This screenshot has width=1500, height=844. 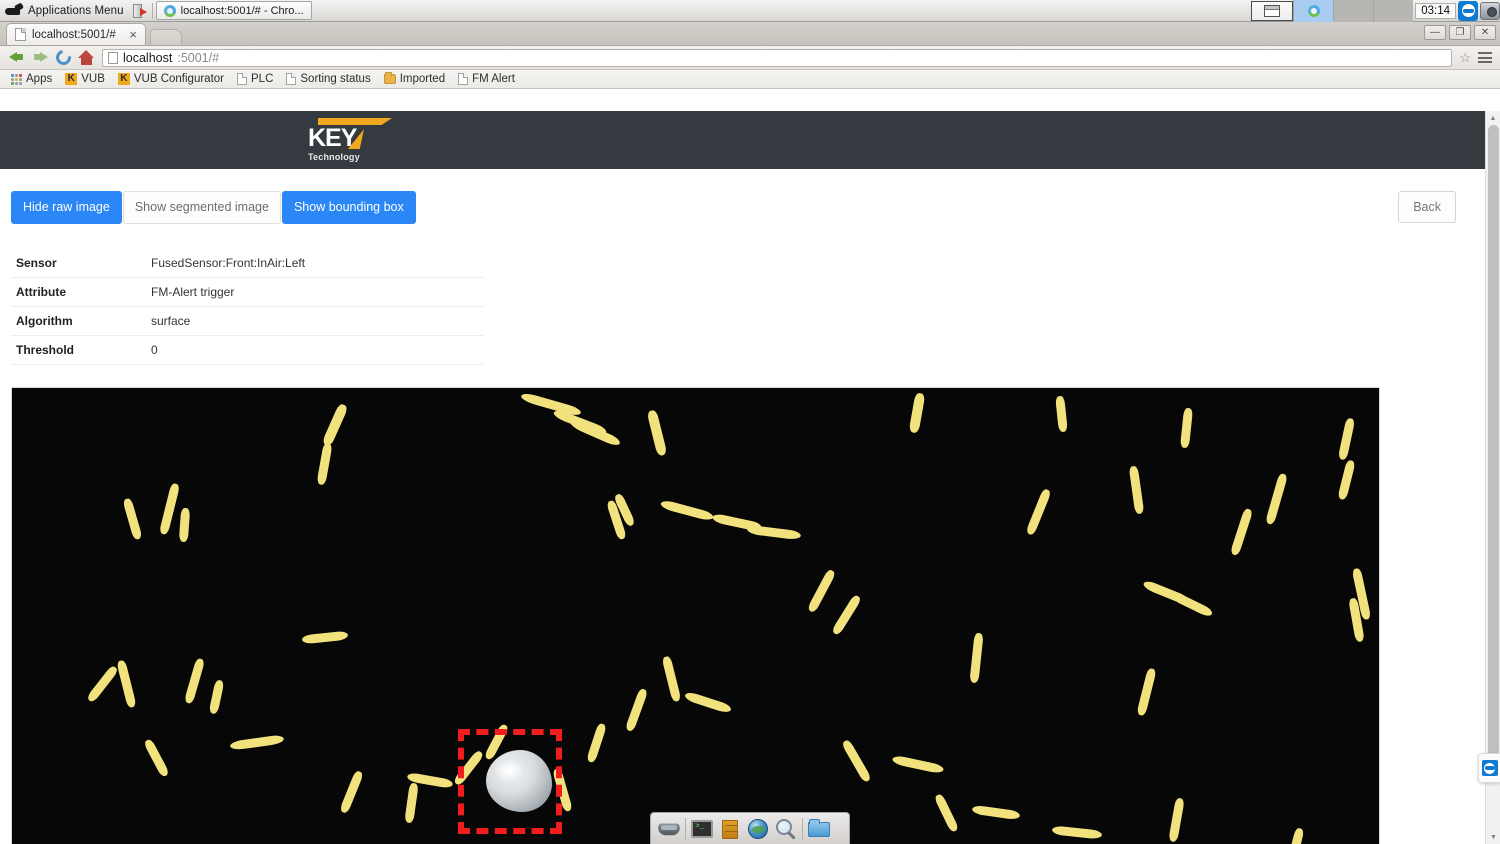 What do you see at coordinates (750, 34) in the screenshot?
I see `browser-tab-strip: localhost:5001/# × — ❐ ✕` at bounding box center [750, 34].